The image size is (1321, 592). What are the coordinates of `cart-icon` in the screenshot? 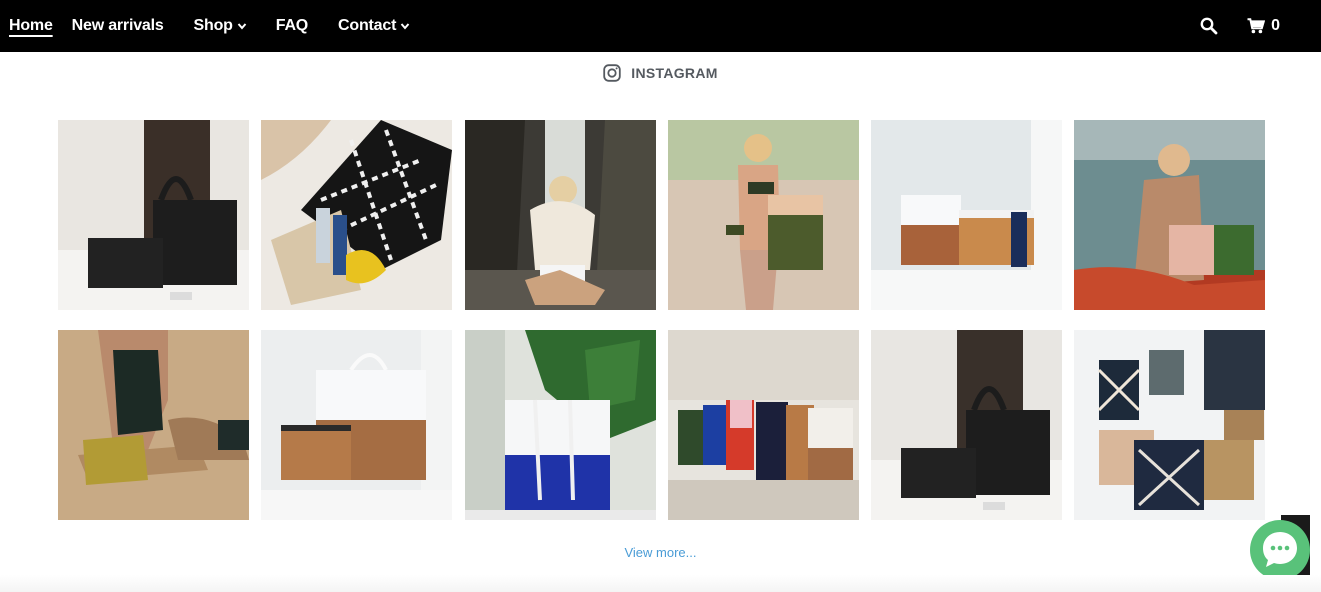 It's located at (1256, 26).